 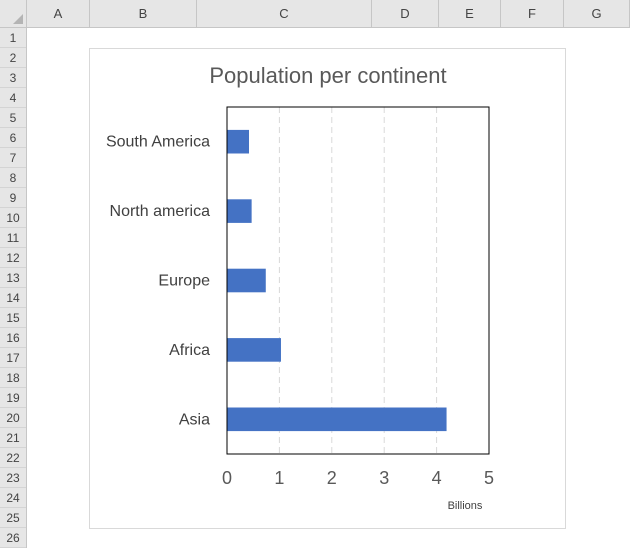 I want to click on x-tick-label: 4, so click(x=437, y=478).